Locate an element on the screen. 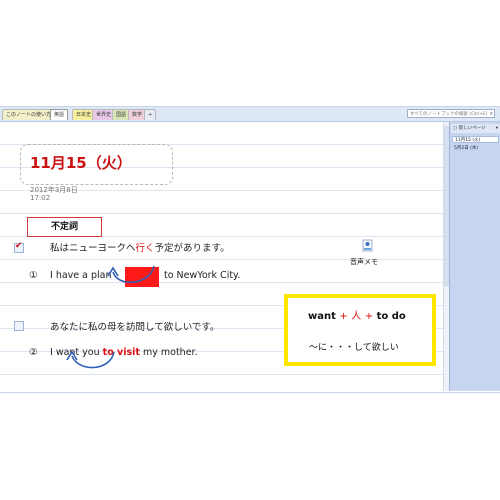 This screenshot has width=500, height=500. jp-sentence-2: あなたに私の母を訪問して欲しいです。 is located at coordinates (134, 326).